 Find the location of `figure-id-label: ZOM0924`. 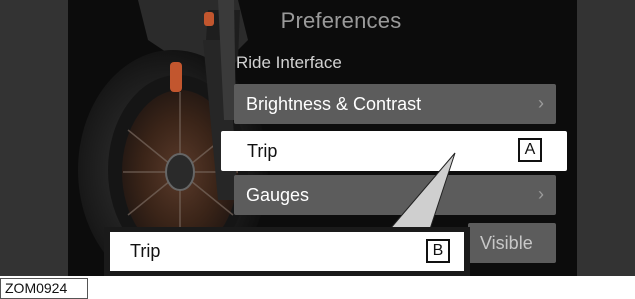

figure-id-label: ZOM0924 is located at coordinates (44, 288).